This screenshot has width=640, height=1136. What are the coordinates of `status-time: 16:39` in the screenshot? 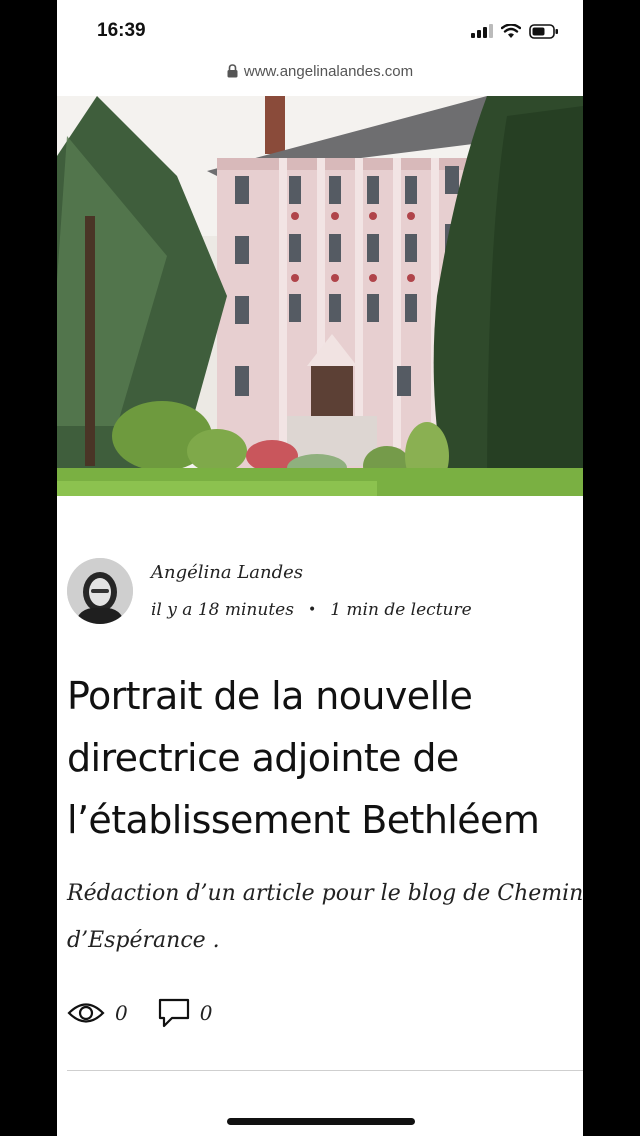 It's located at (121, 30).